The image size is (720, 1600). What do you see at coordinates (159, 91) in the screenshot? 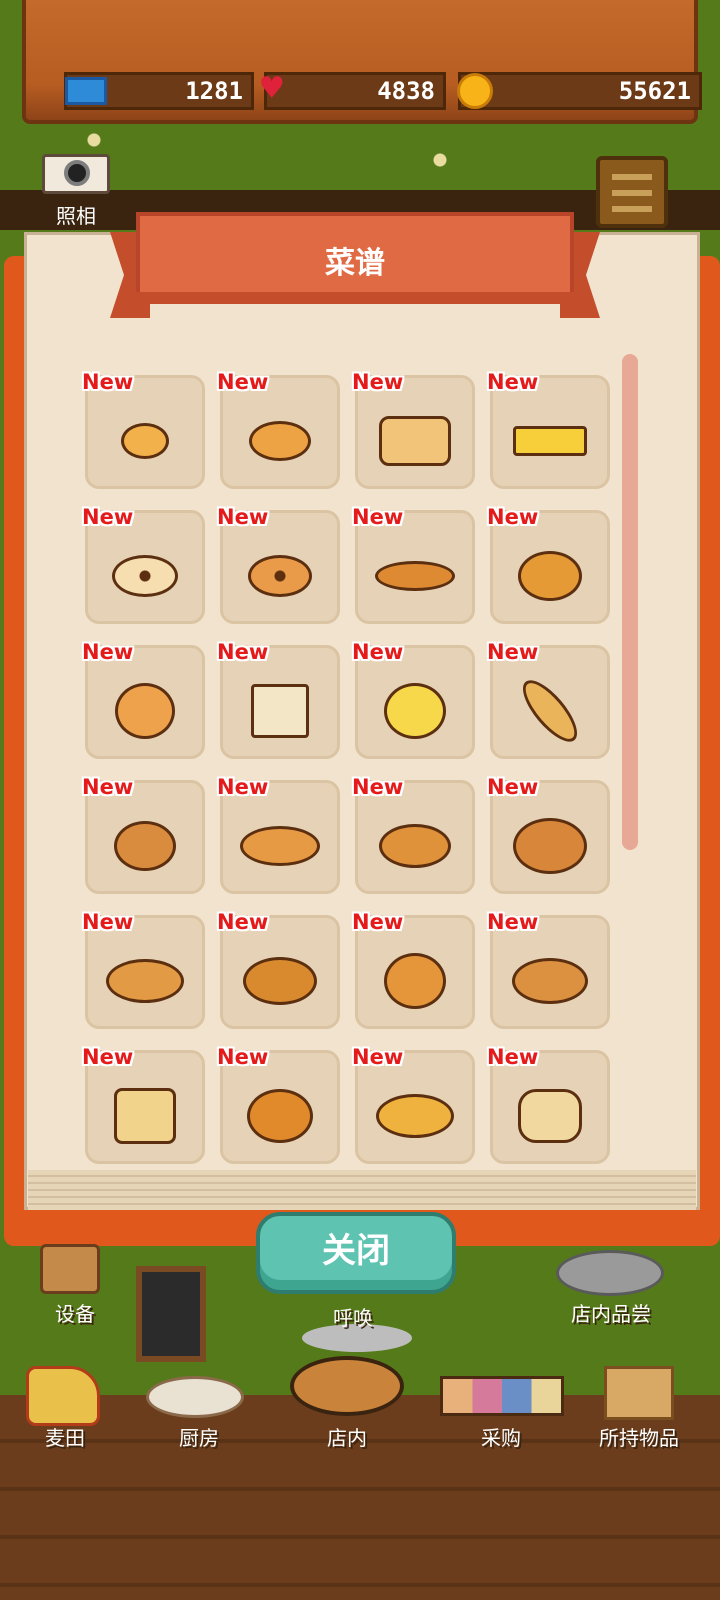
I see `ticket-counter: 1281` at bounding box center [159, 91].